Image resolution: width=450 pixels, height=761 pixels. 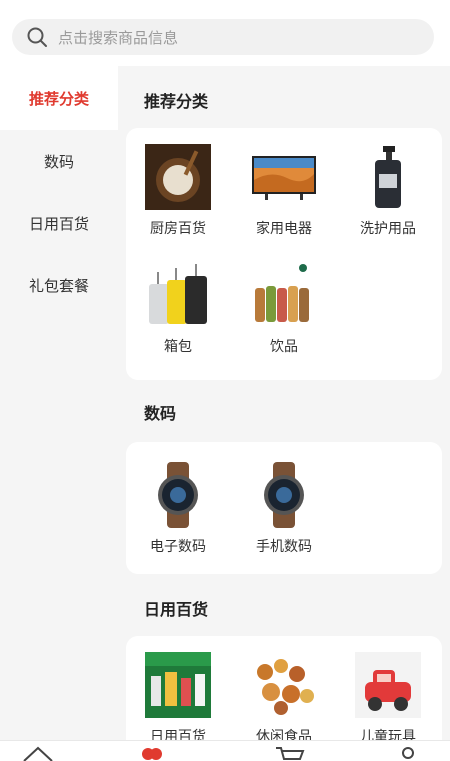 What do you see at coordinates (225, 750) in the screenshot?
I see `bottom-tab-bar` at bounding box center [225, 750].